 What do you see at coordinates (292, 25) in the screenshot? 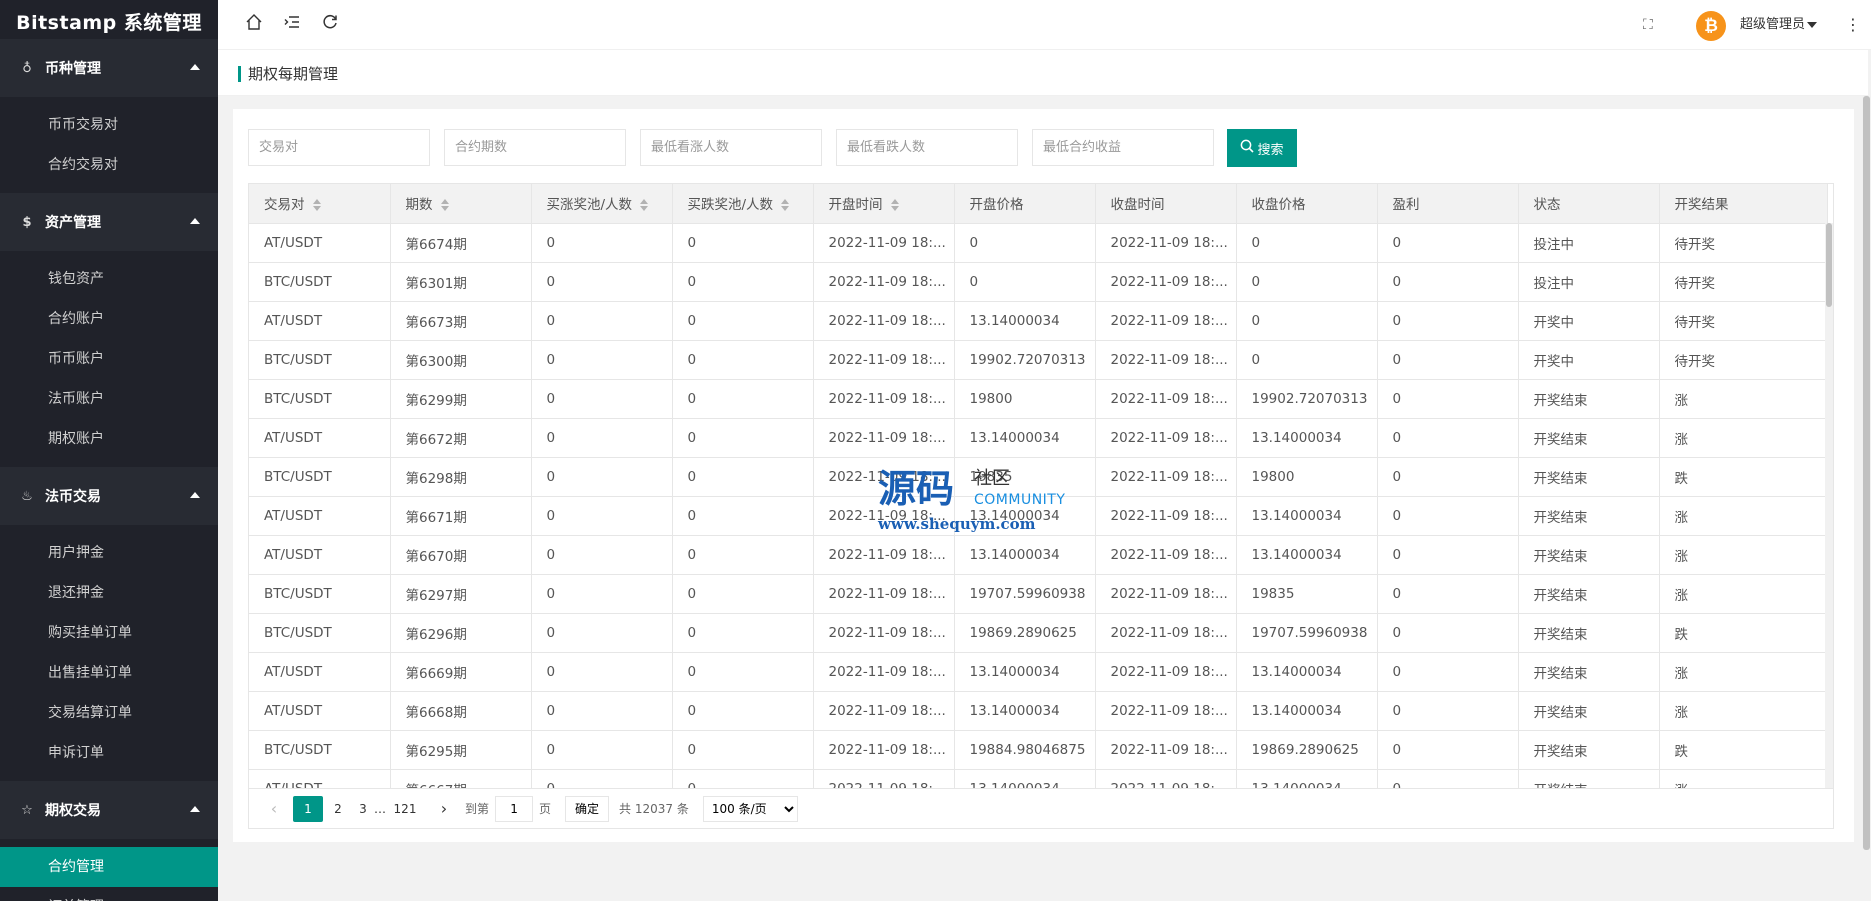
I see `collapse-menu-icon` at bounding box center [292, 25].